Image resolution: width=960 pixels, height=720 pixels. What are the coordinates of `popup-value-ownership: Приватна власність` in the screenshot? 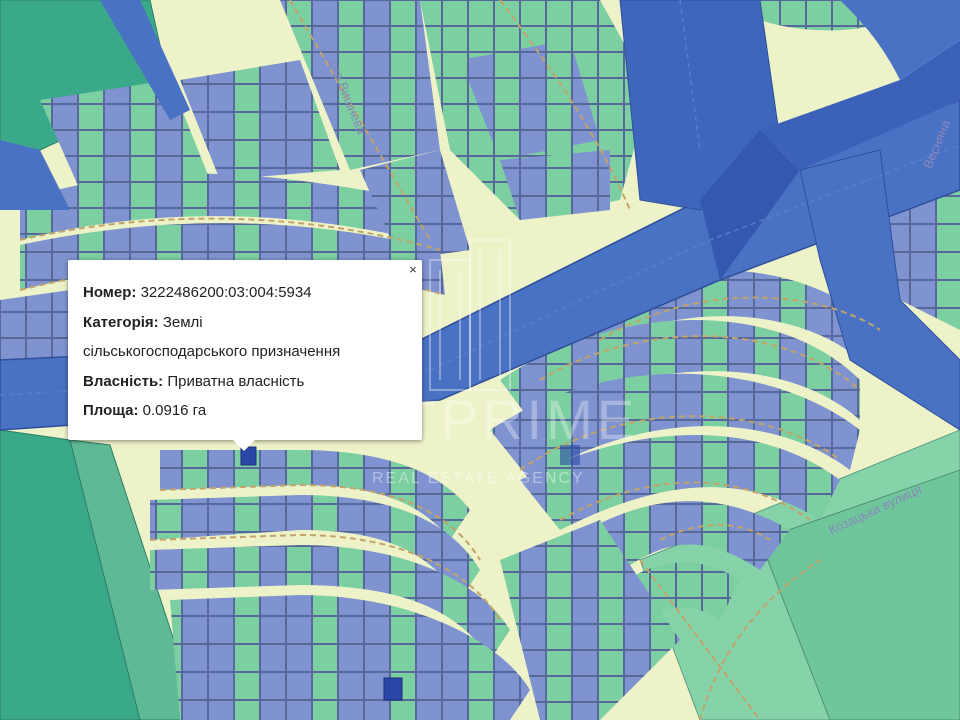 It's located at (236, 381).